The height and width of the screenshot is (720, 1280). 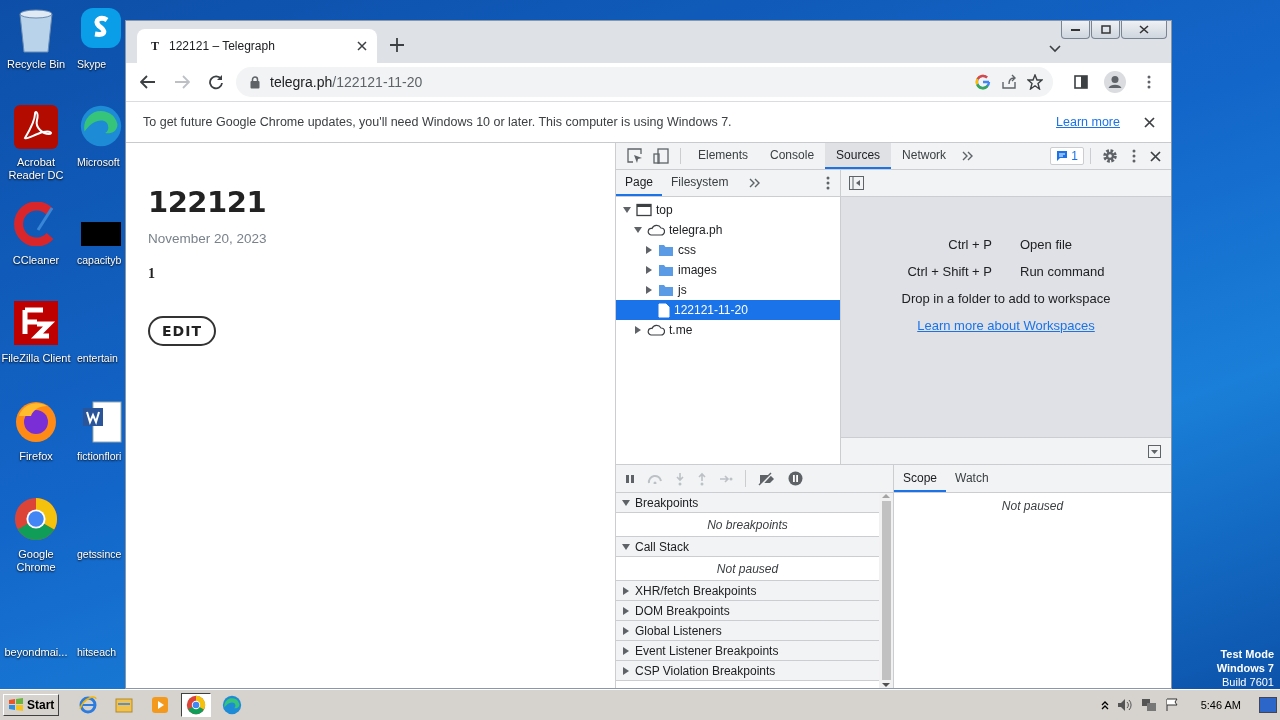 I want to click on devtools-tab: Sources, so click(x=858, y=156).